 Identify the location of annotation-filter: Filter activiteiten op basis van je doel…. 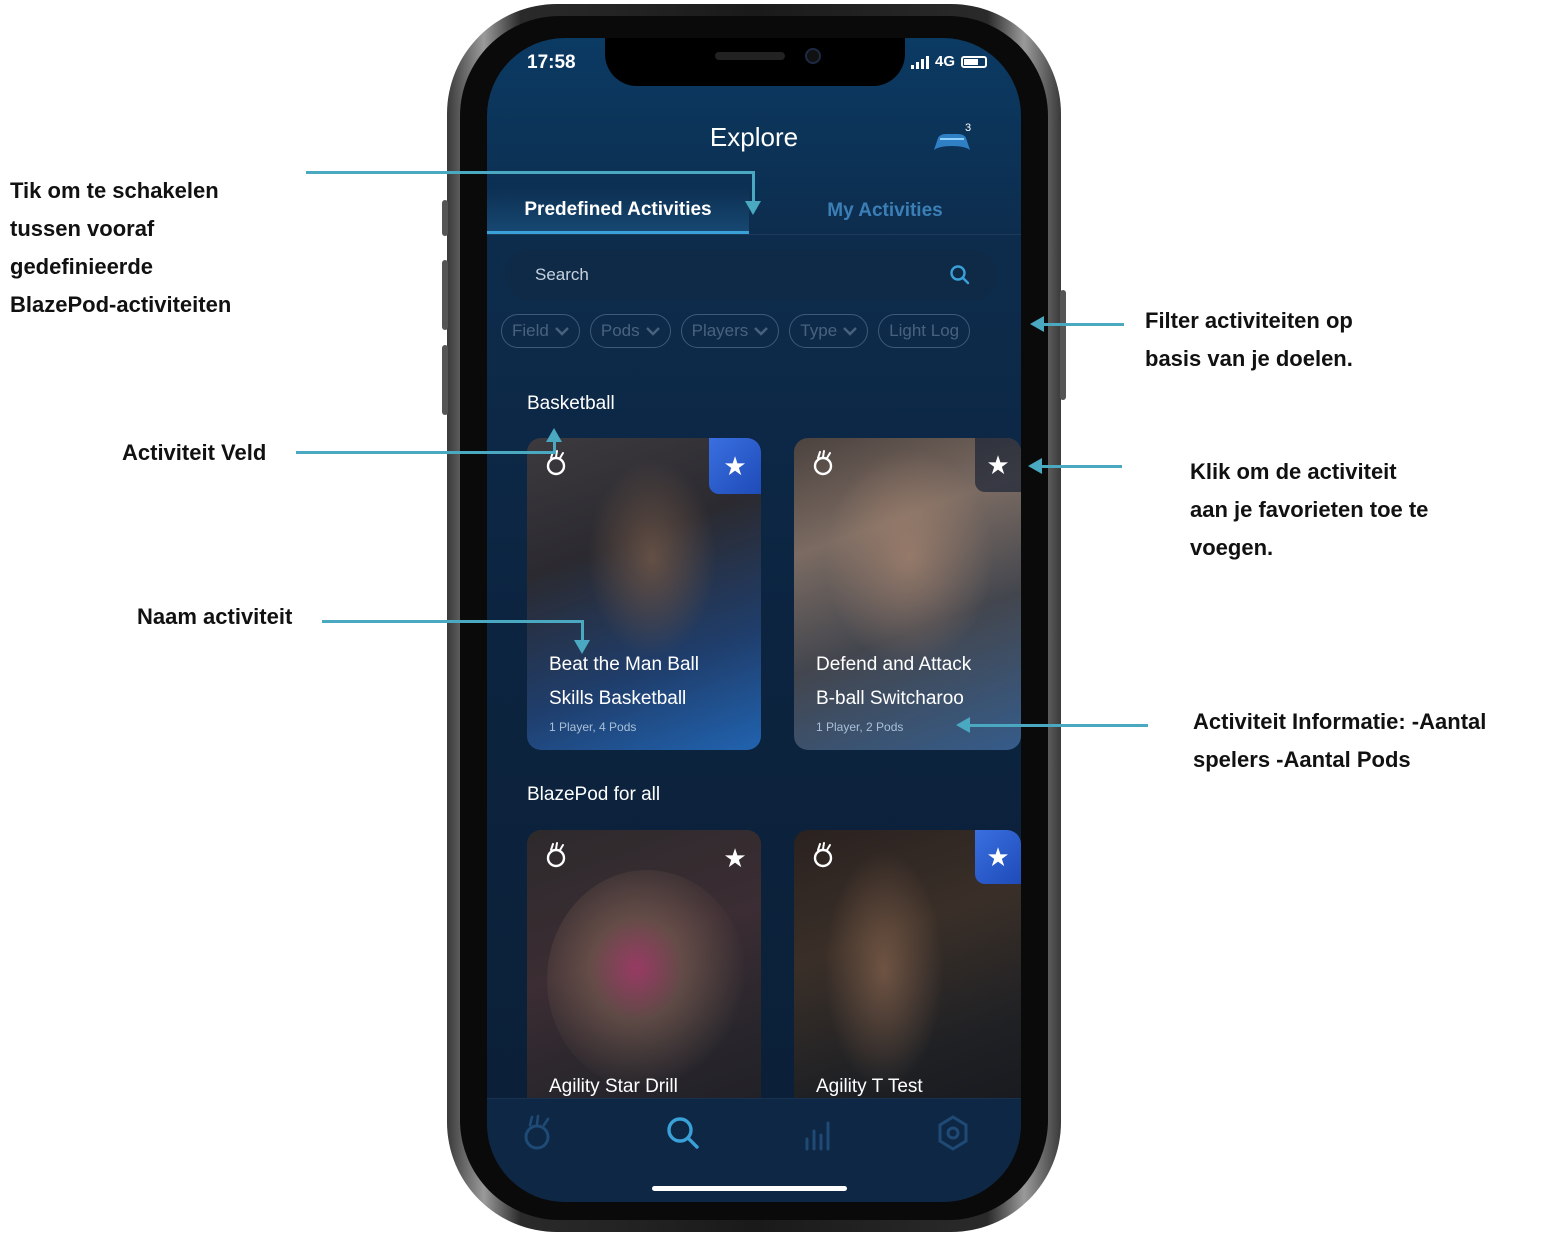
(1249, 339).